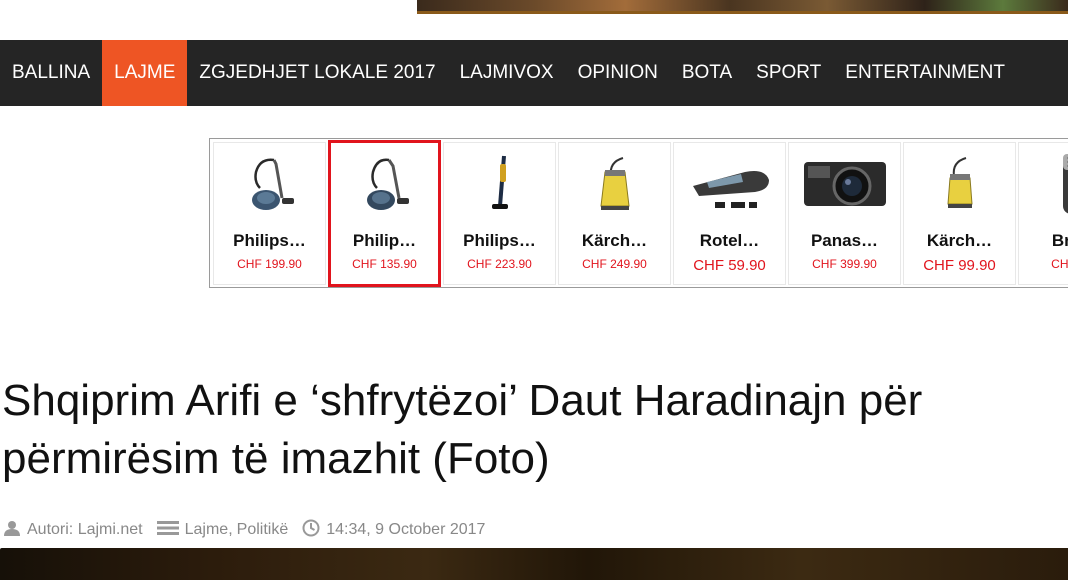 The image size is (1068, 580). I want to click on nav-item-ballina: BALLINA, so click(51, 73).